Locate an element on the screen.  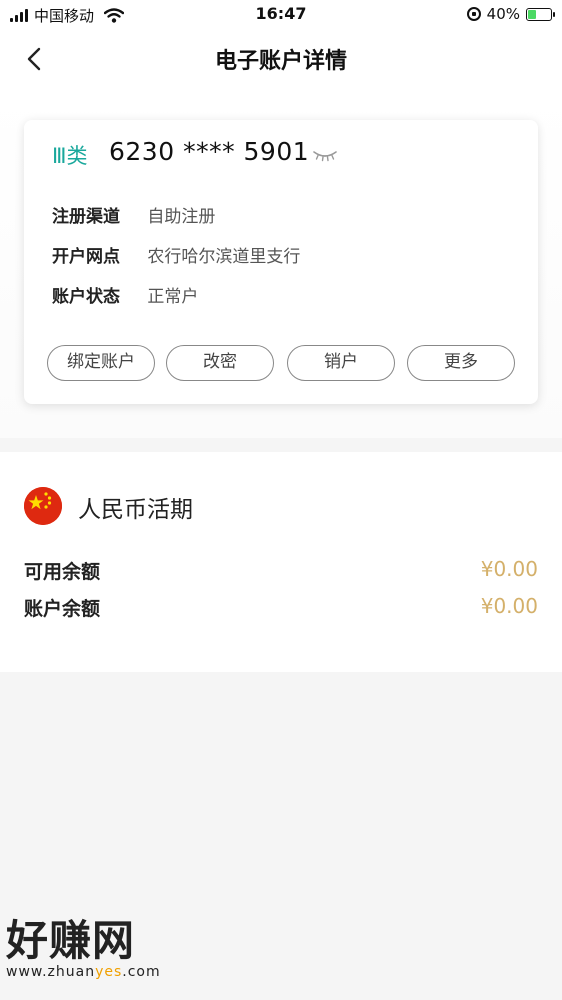
info-label: 账户状态 is located at coordinates (86, 297).